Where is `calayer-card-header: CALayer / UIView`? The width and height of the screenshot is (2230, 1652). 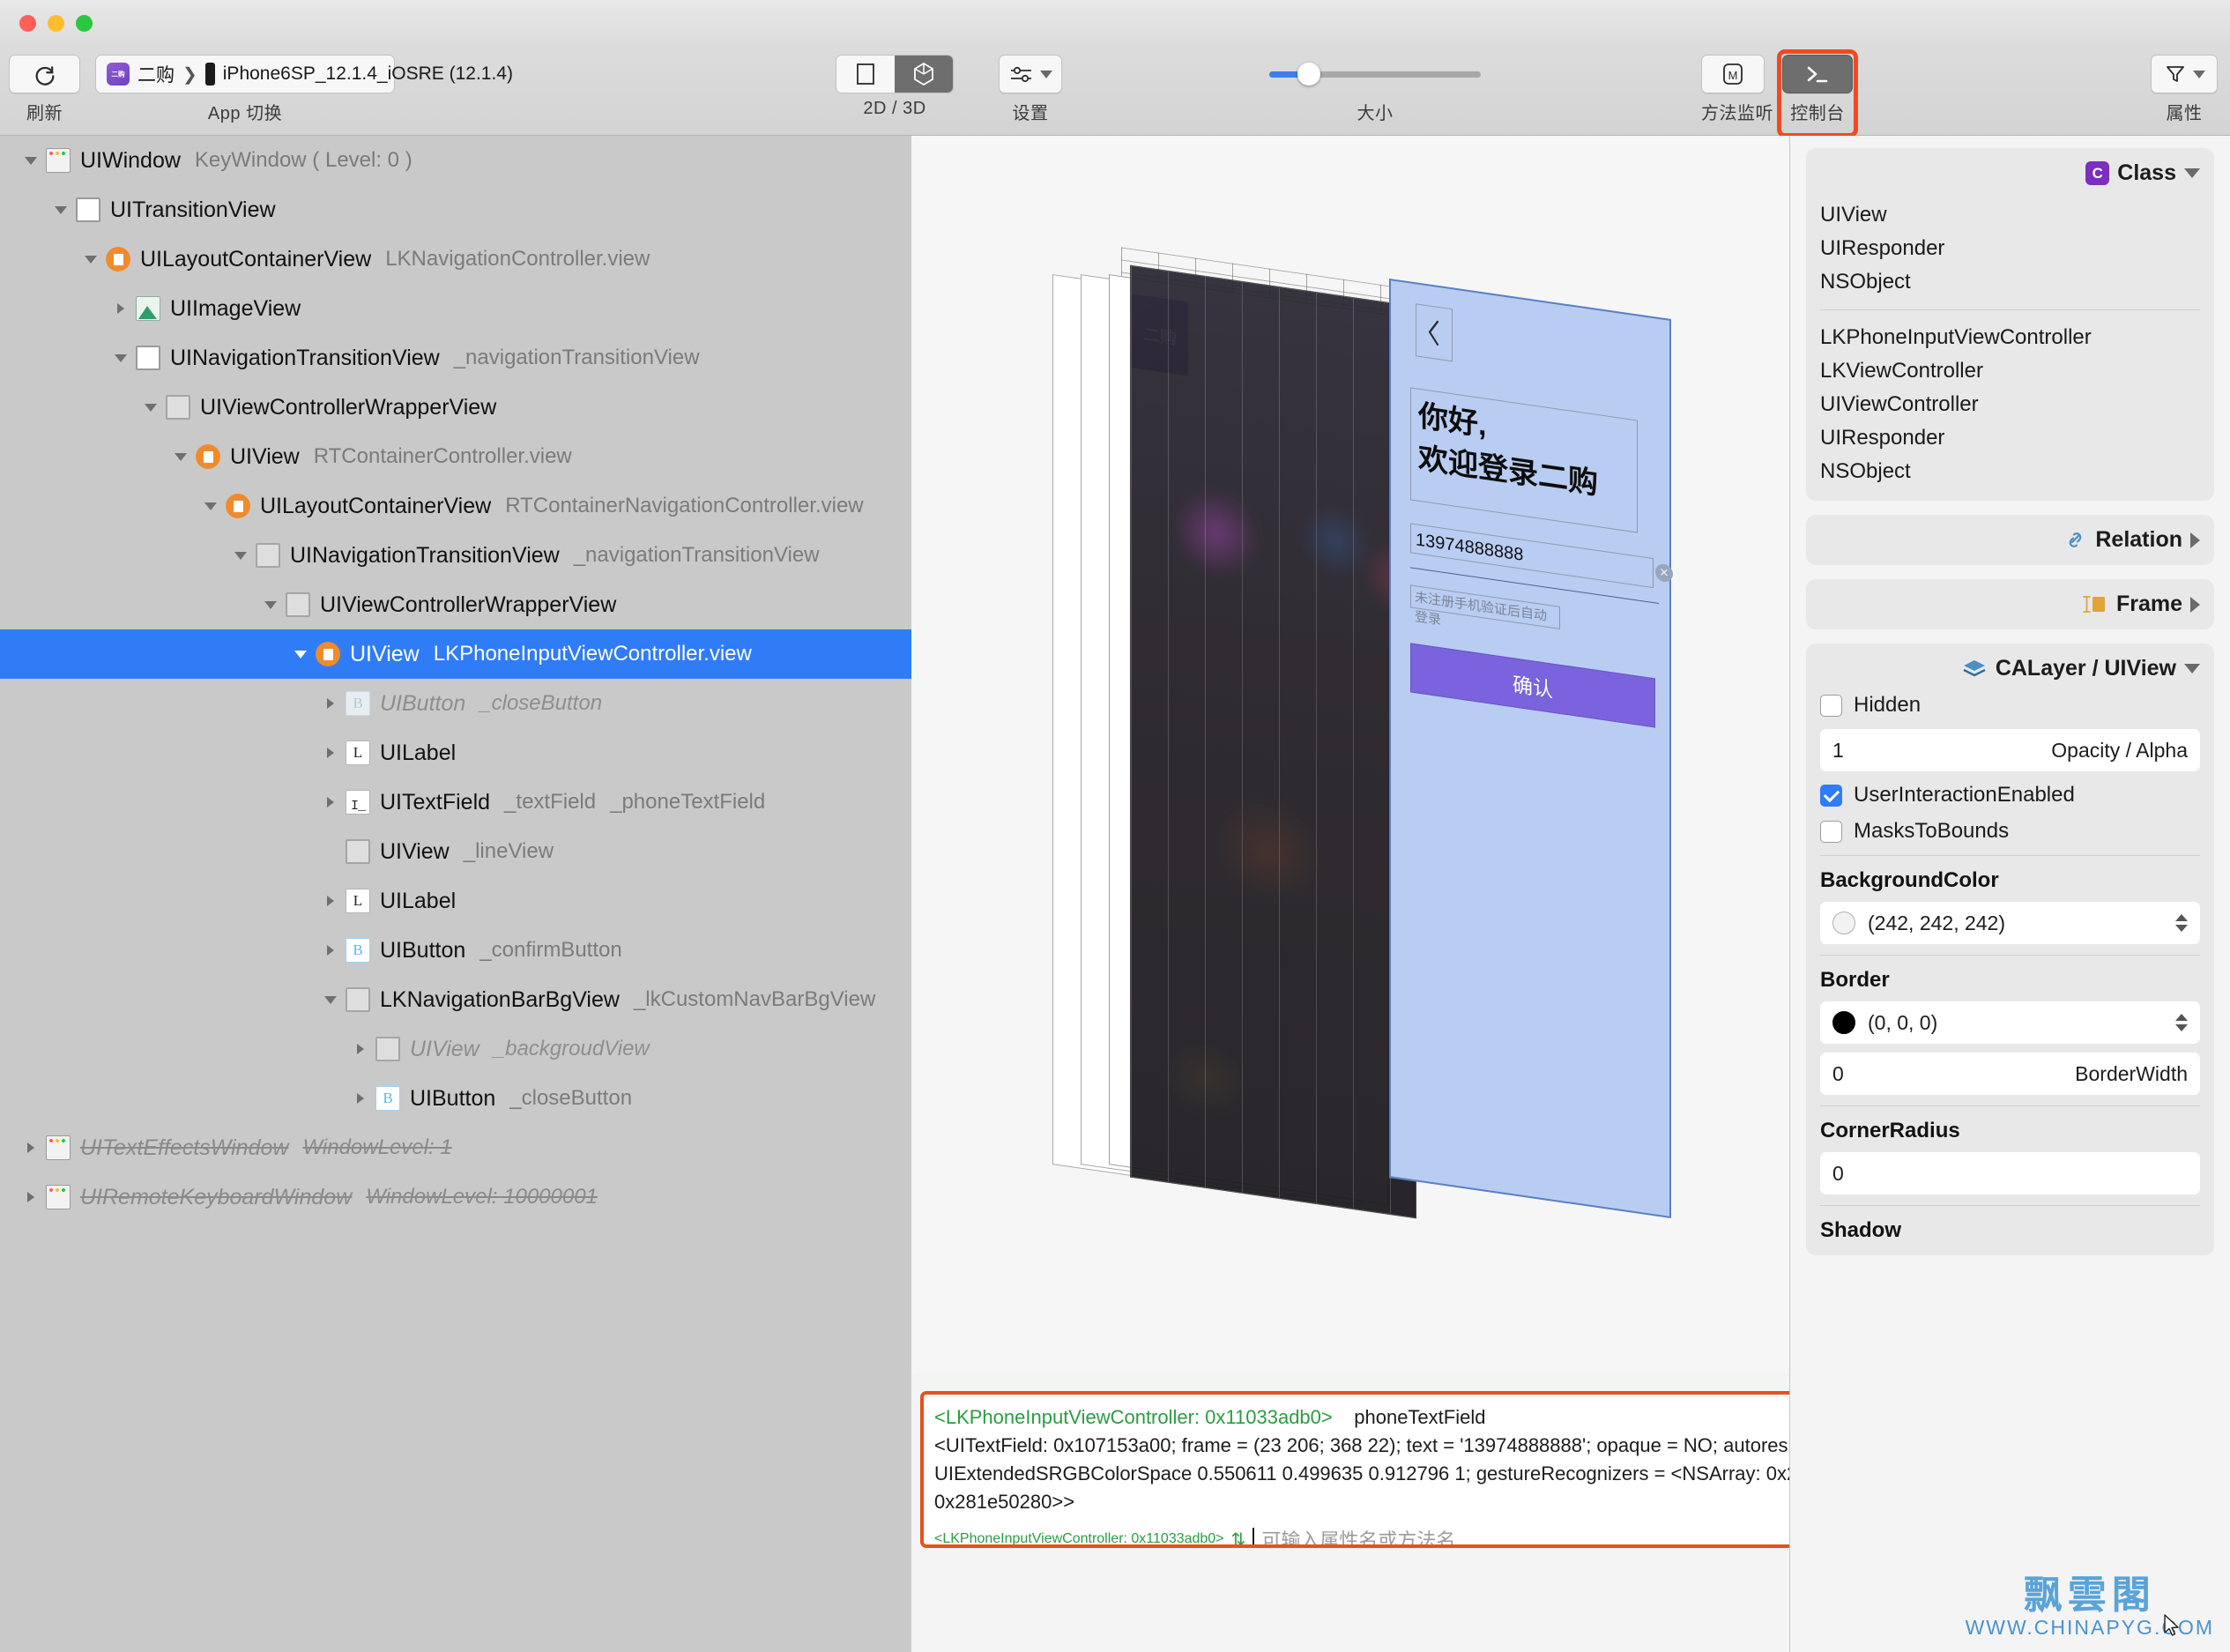 calayer-card-header: CALayer / UIView is located at coordinates (2010, 668).